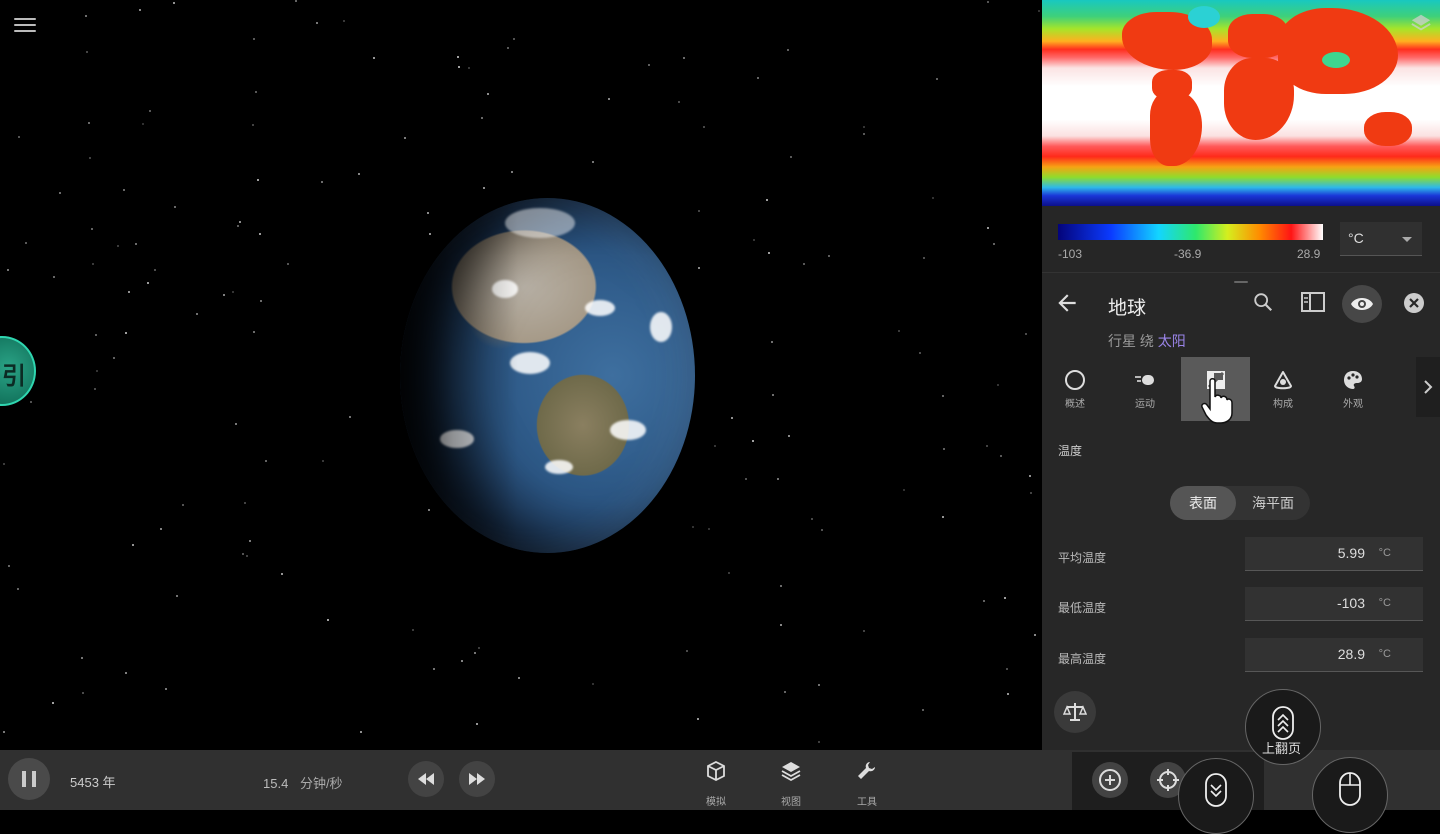 This screenshot has height=834, width=1440. What do you see at coordinates (1216, 790) in the screenshot?
I see `mouse-scroll-down-icon` at bounding box center [1216, 790].